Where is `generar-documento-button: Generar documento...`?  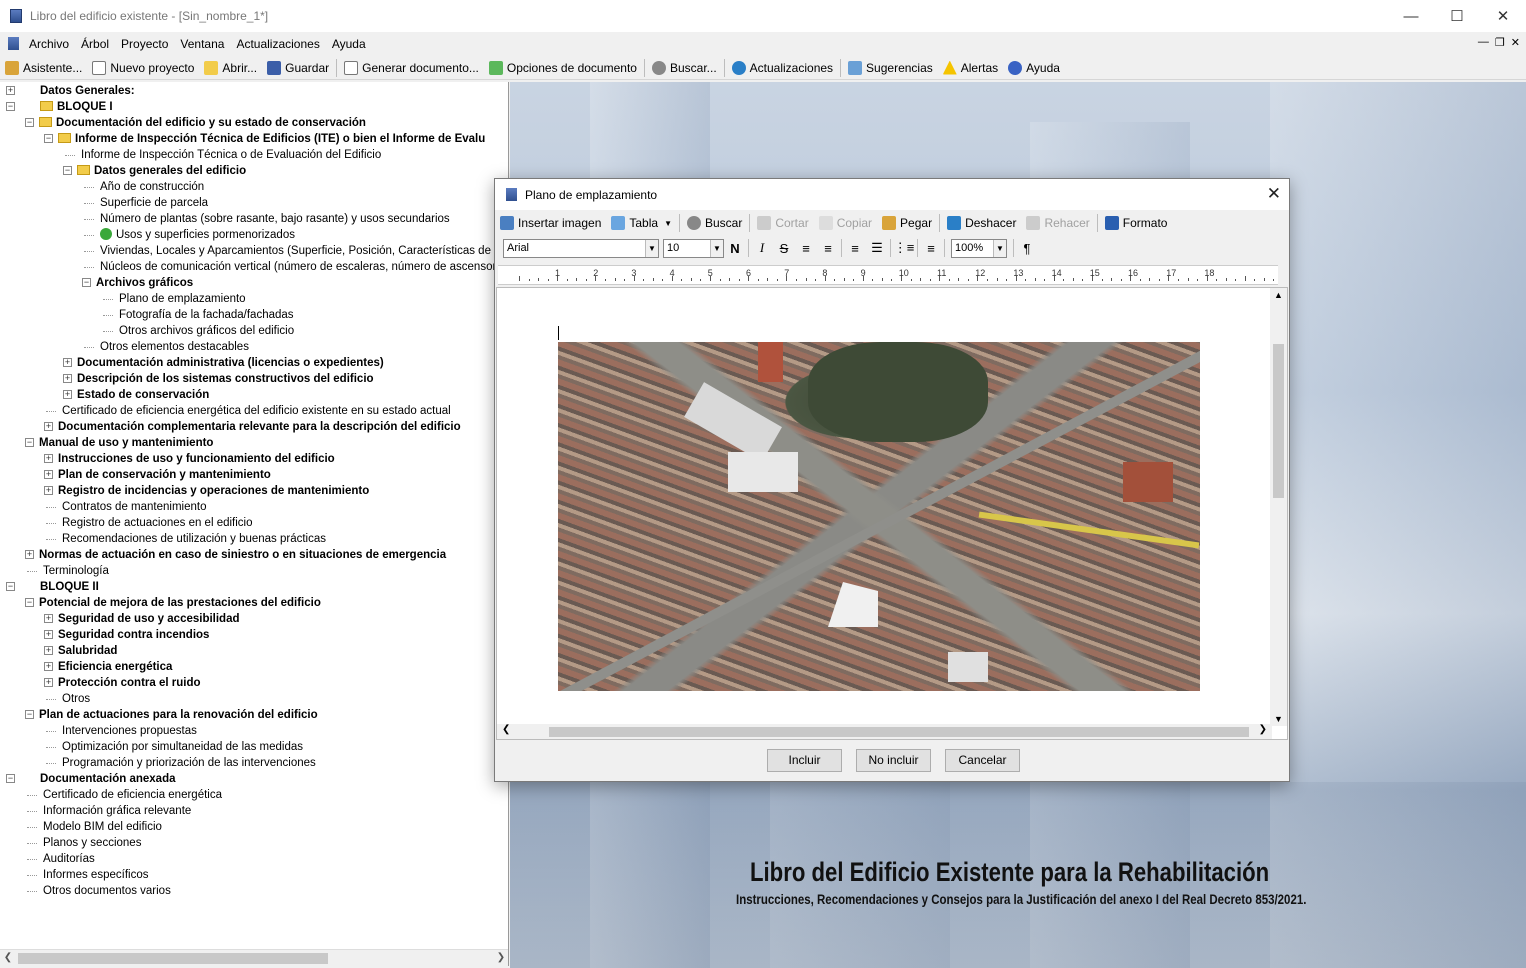 generar-documento-button: Generar documento... is located at coordinates (411, 68).